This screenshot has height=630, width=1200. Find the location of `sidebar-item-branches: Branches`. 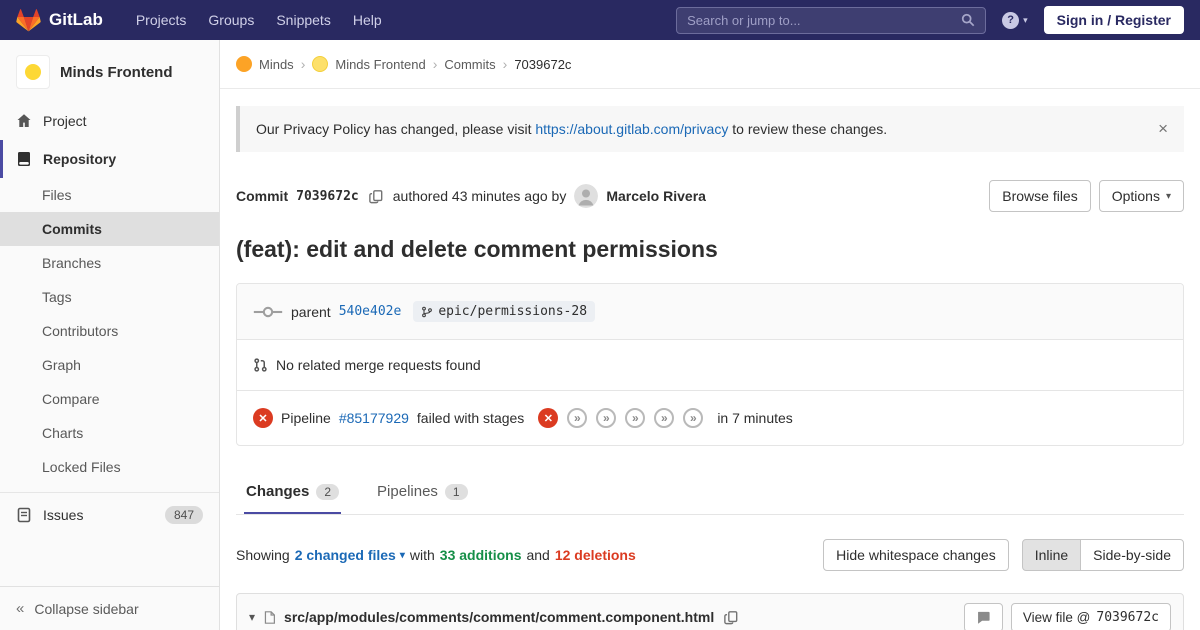

sidebar-item-branches: Branches is located at coordinates (109, 263).